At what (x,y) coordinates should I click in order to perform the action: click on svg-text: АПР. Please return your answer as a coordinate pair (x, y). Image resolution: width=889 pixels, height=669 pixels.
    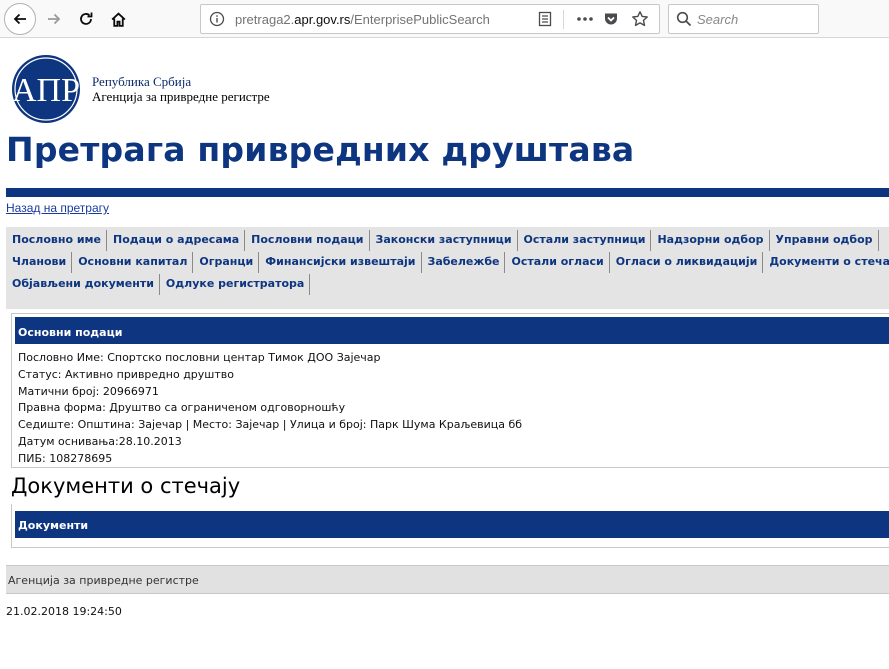
    Looking at the image, I should click on (46, 90).